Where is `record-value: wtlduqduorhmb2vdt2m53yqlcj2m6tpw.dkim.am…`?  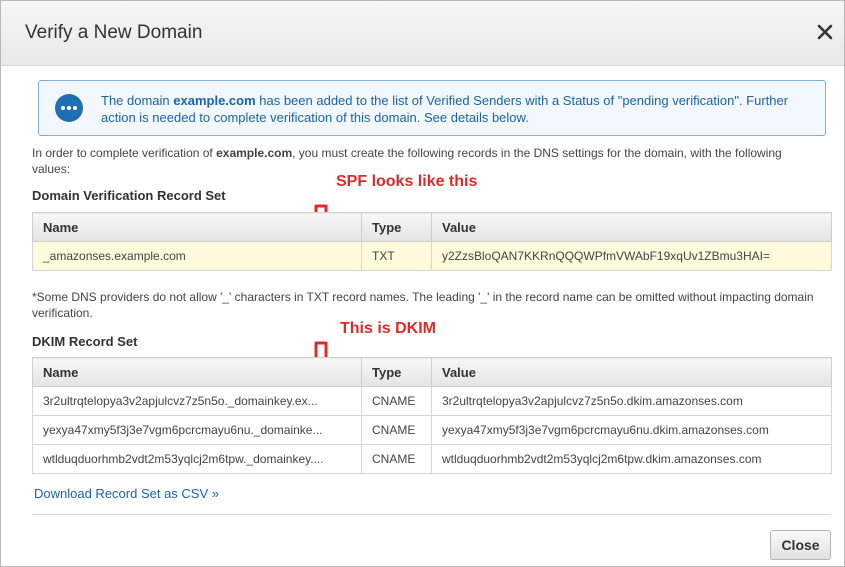
record-value: wtlduqduorhmb2vdt2m53yqlcj2m6tpw.dkim.am… is located at coordinates (631, 459).